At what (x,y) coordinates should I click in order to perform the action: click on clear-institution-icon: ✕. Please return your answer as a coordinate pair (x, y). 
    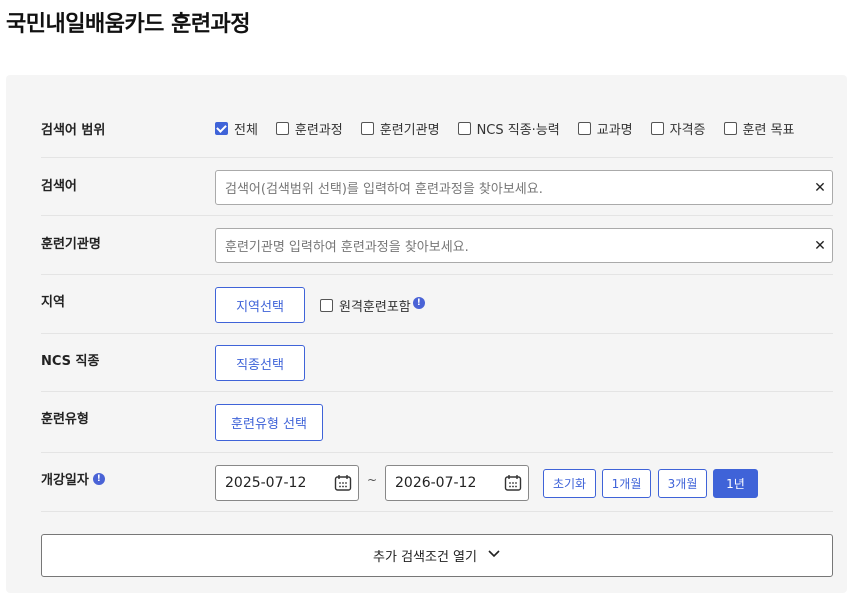
    Looking at the image, I should click on (820, 246).